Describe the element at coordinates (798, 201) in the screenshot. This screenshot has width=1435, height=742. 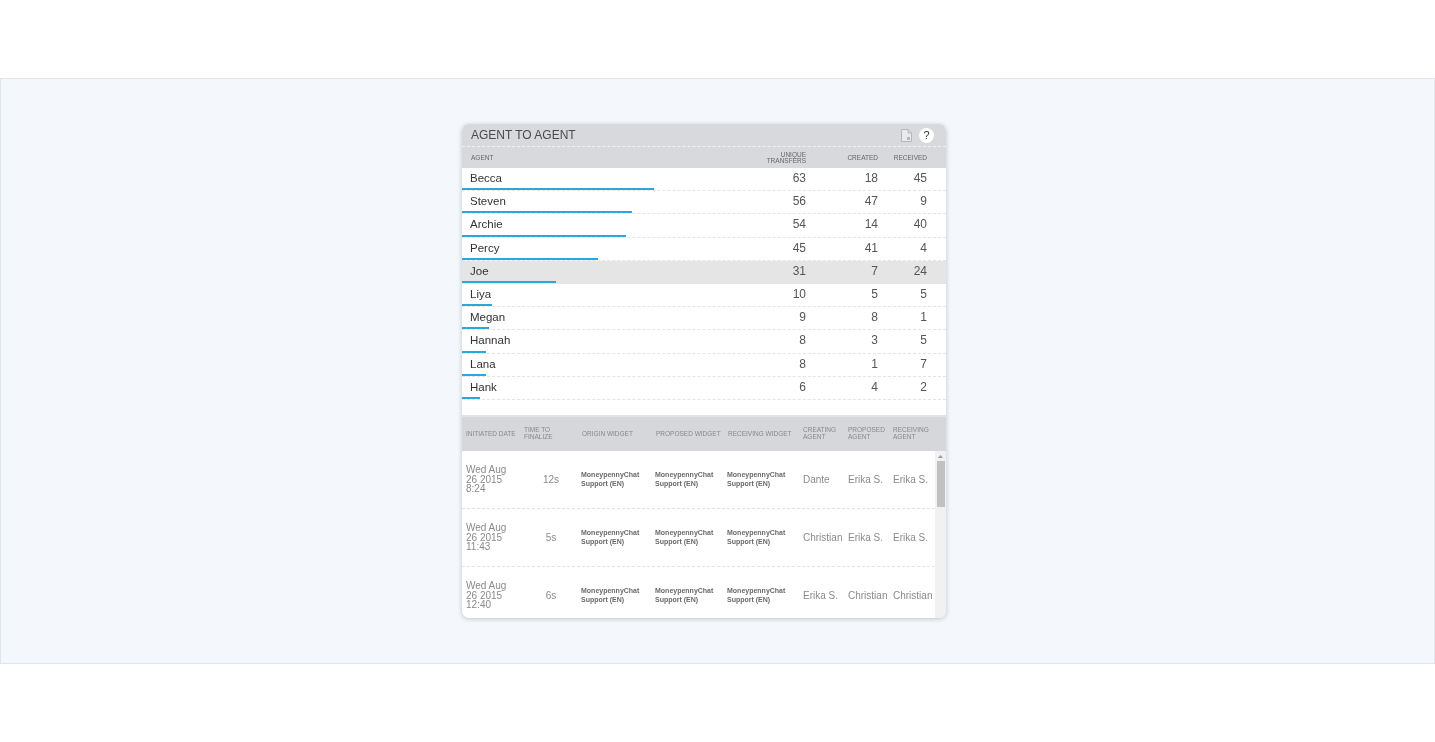
I see `transfer-count: 56` at that location.